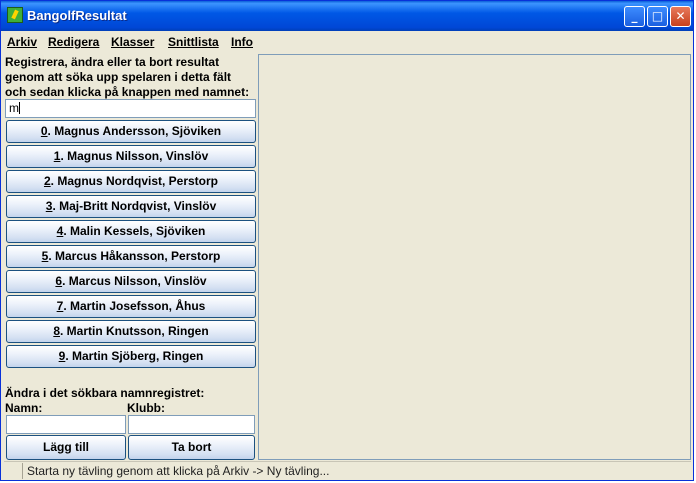  Describe the element at coordinates (193, 42) in the screenshot. I see `menu-snittlista: Snittlista` at that location.